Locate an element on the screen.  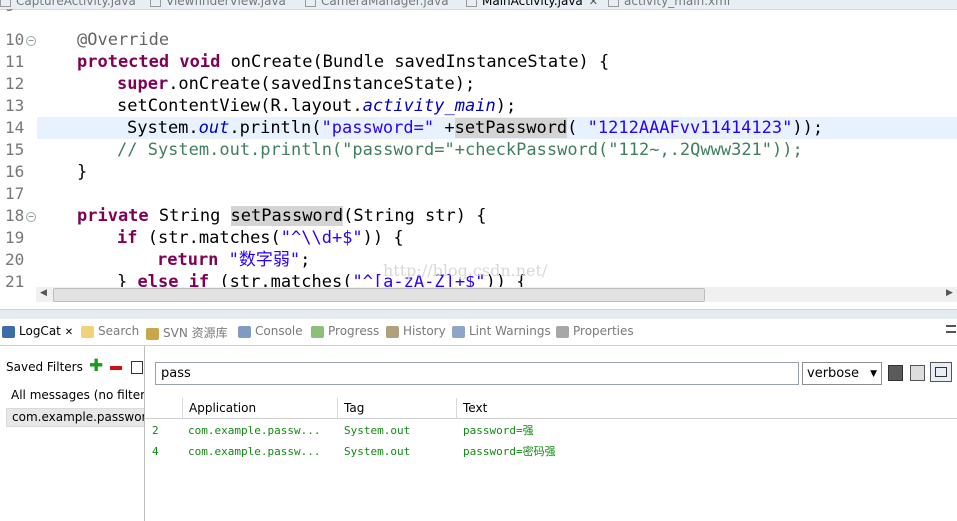
tab-history: History is located at coordinates (416, 331).